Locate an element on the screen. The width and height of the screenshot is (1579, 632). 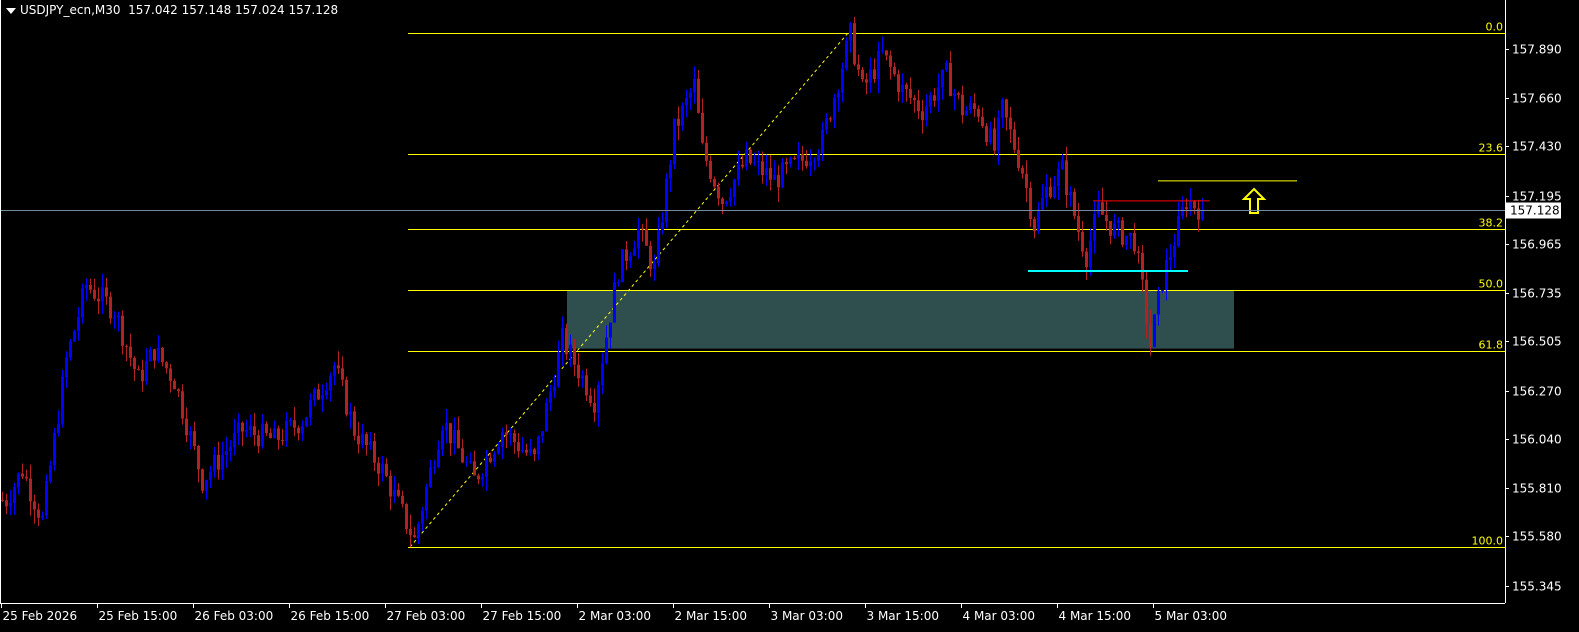
x-tick-label: 25 Feb 15:00 is located at coordinates (138, 616).